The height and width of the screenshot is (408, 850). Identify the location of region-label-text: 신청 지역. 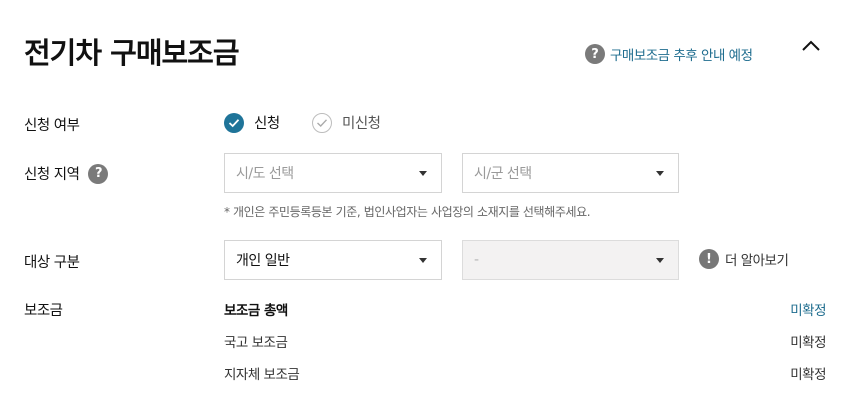
(52, 175).